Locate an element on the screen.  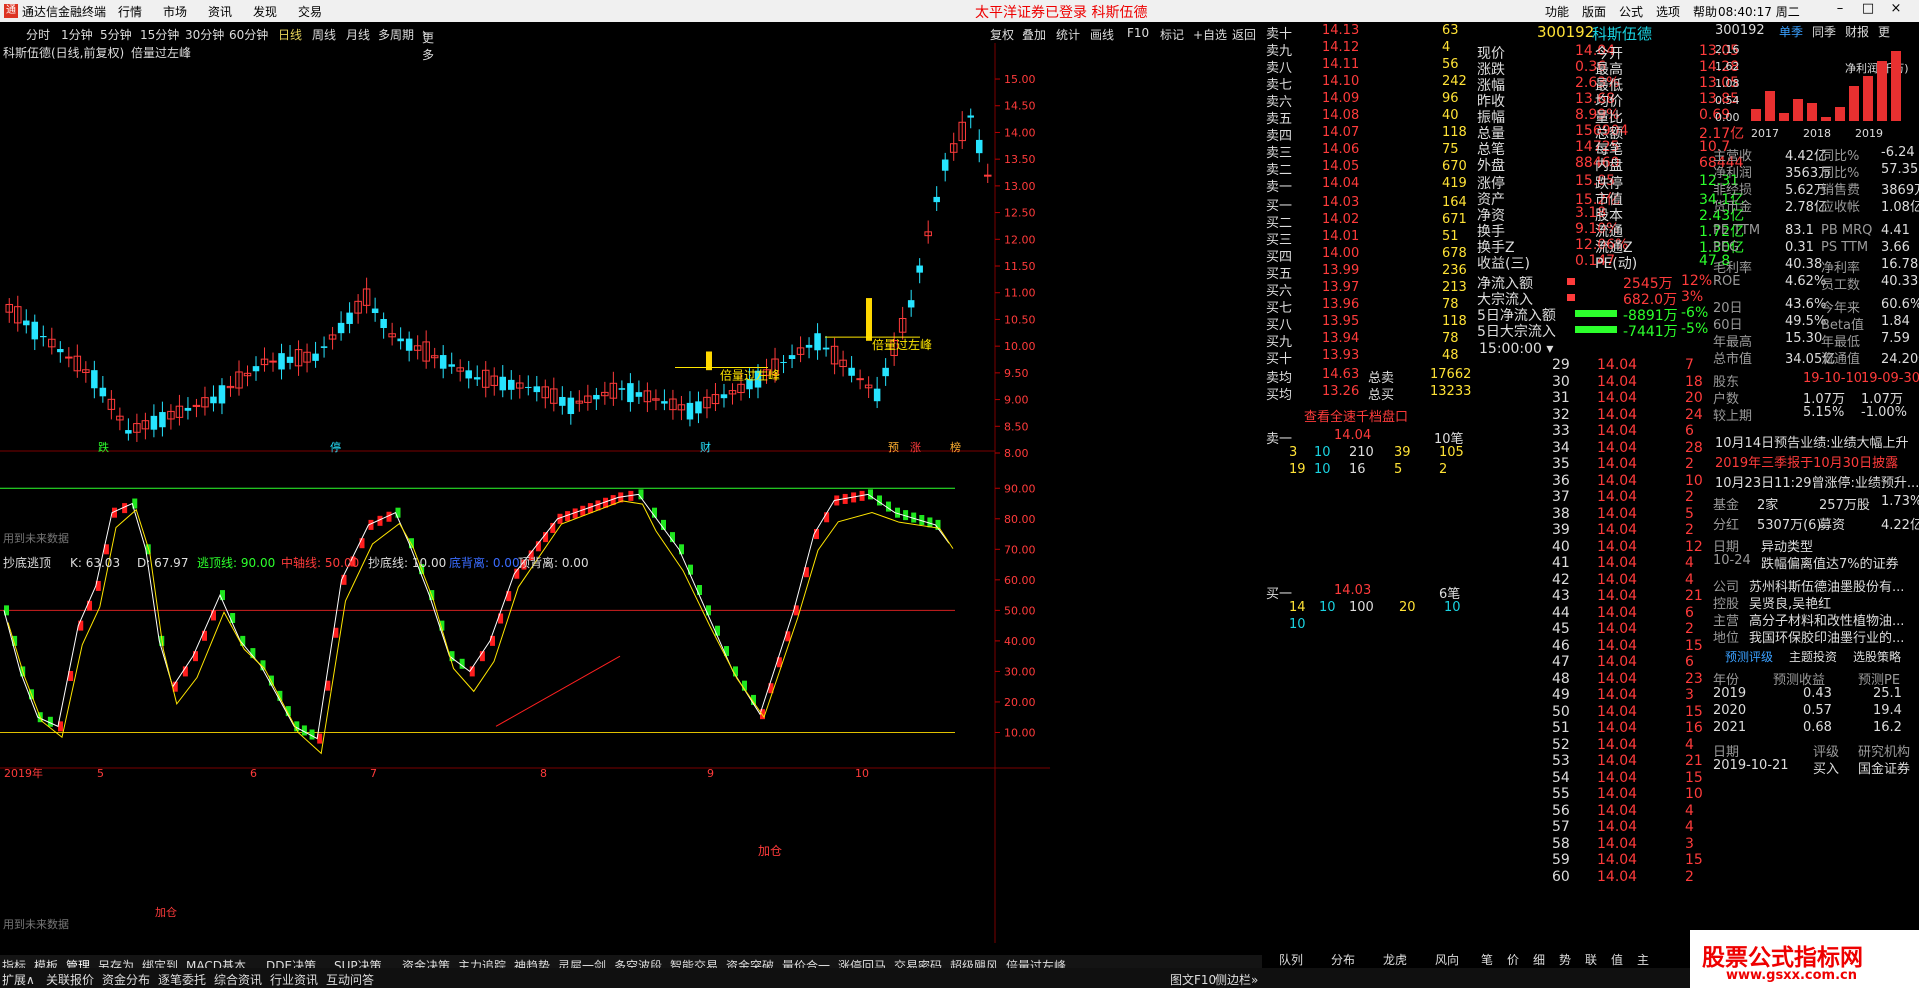
side-tab: 值 is located at coordinates (1617, 959).